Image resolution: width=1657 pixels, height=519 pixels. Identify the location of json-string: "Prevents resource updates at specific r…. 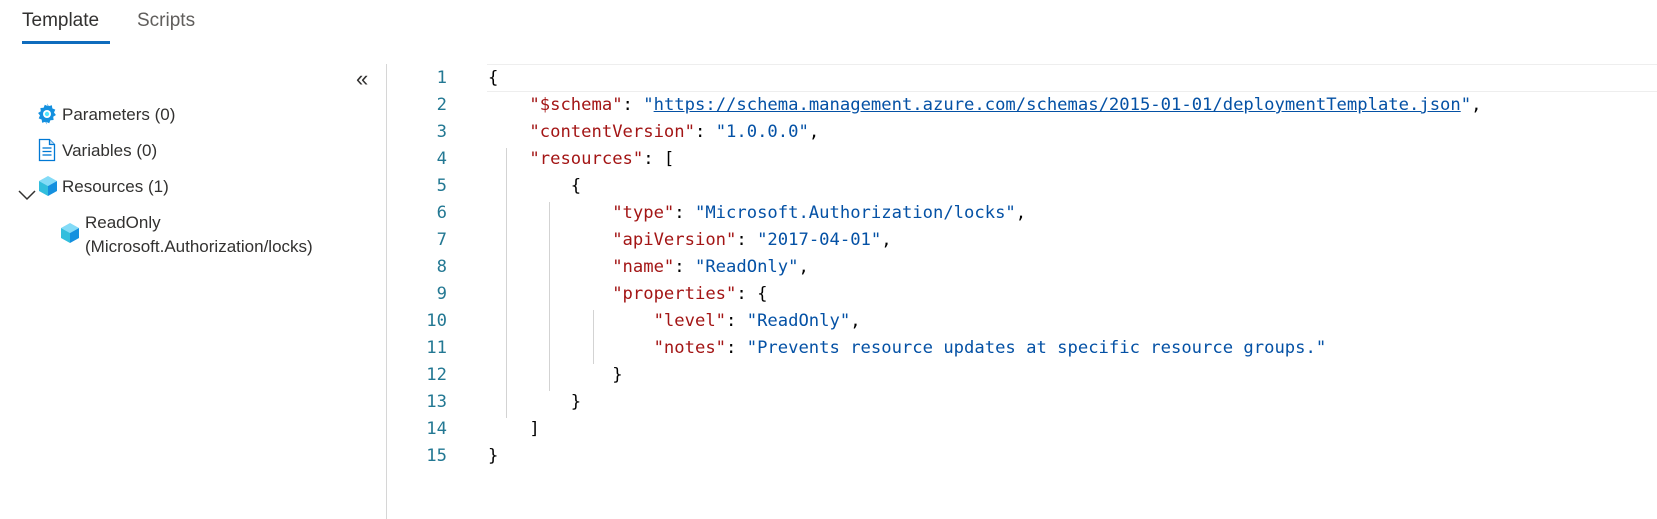
(1036, 348).